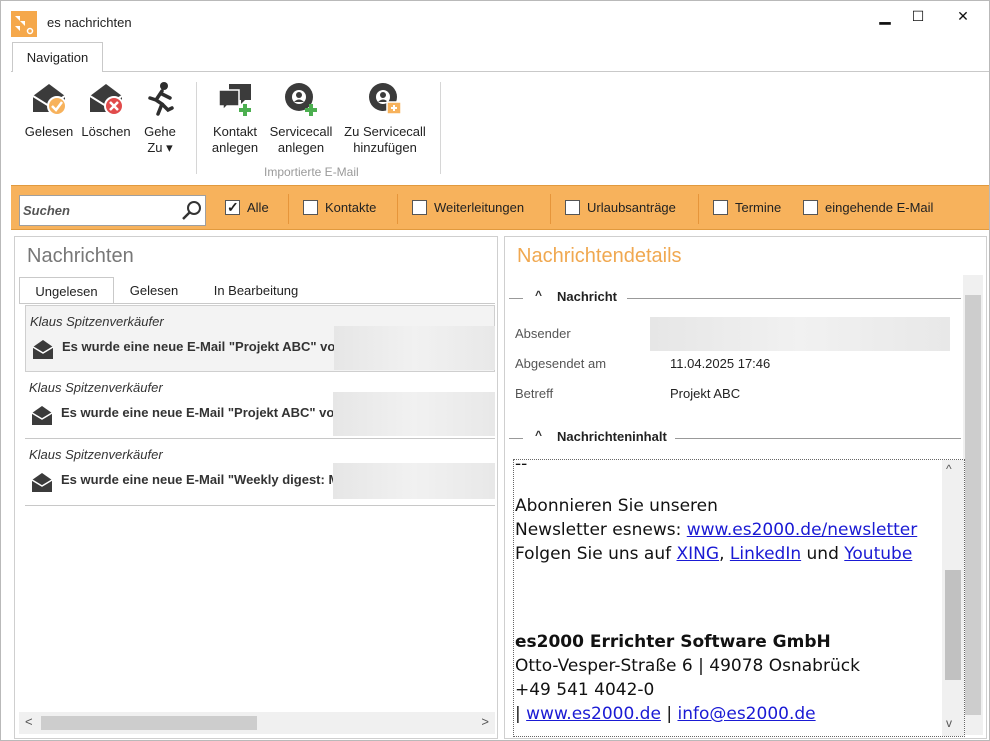 The width and height of the screenshot is (990, 741). I want to click on filter-vacation-requests: Urlaubsanträge, so click(620, 209).